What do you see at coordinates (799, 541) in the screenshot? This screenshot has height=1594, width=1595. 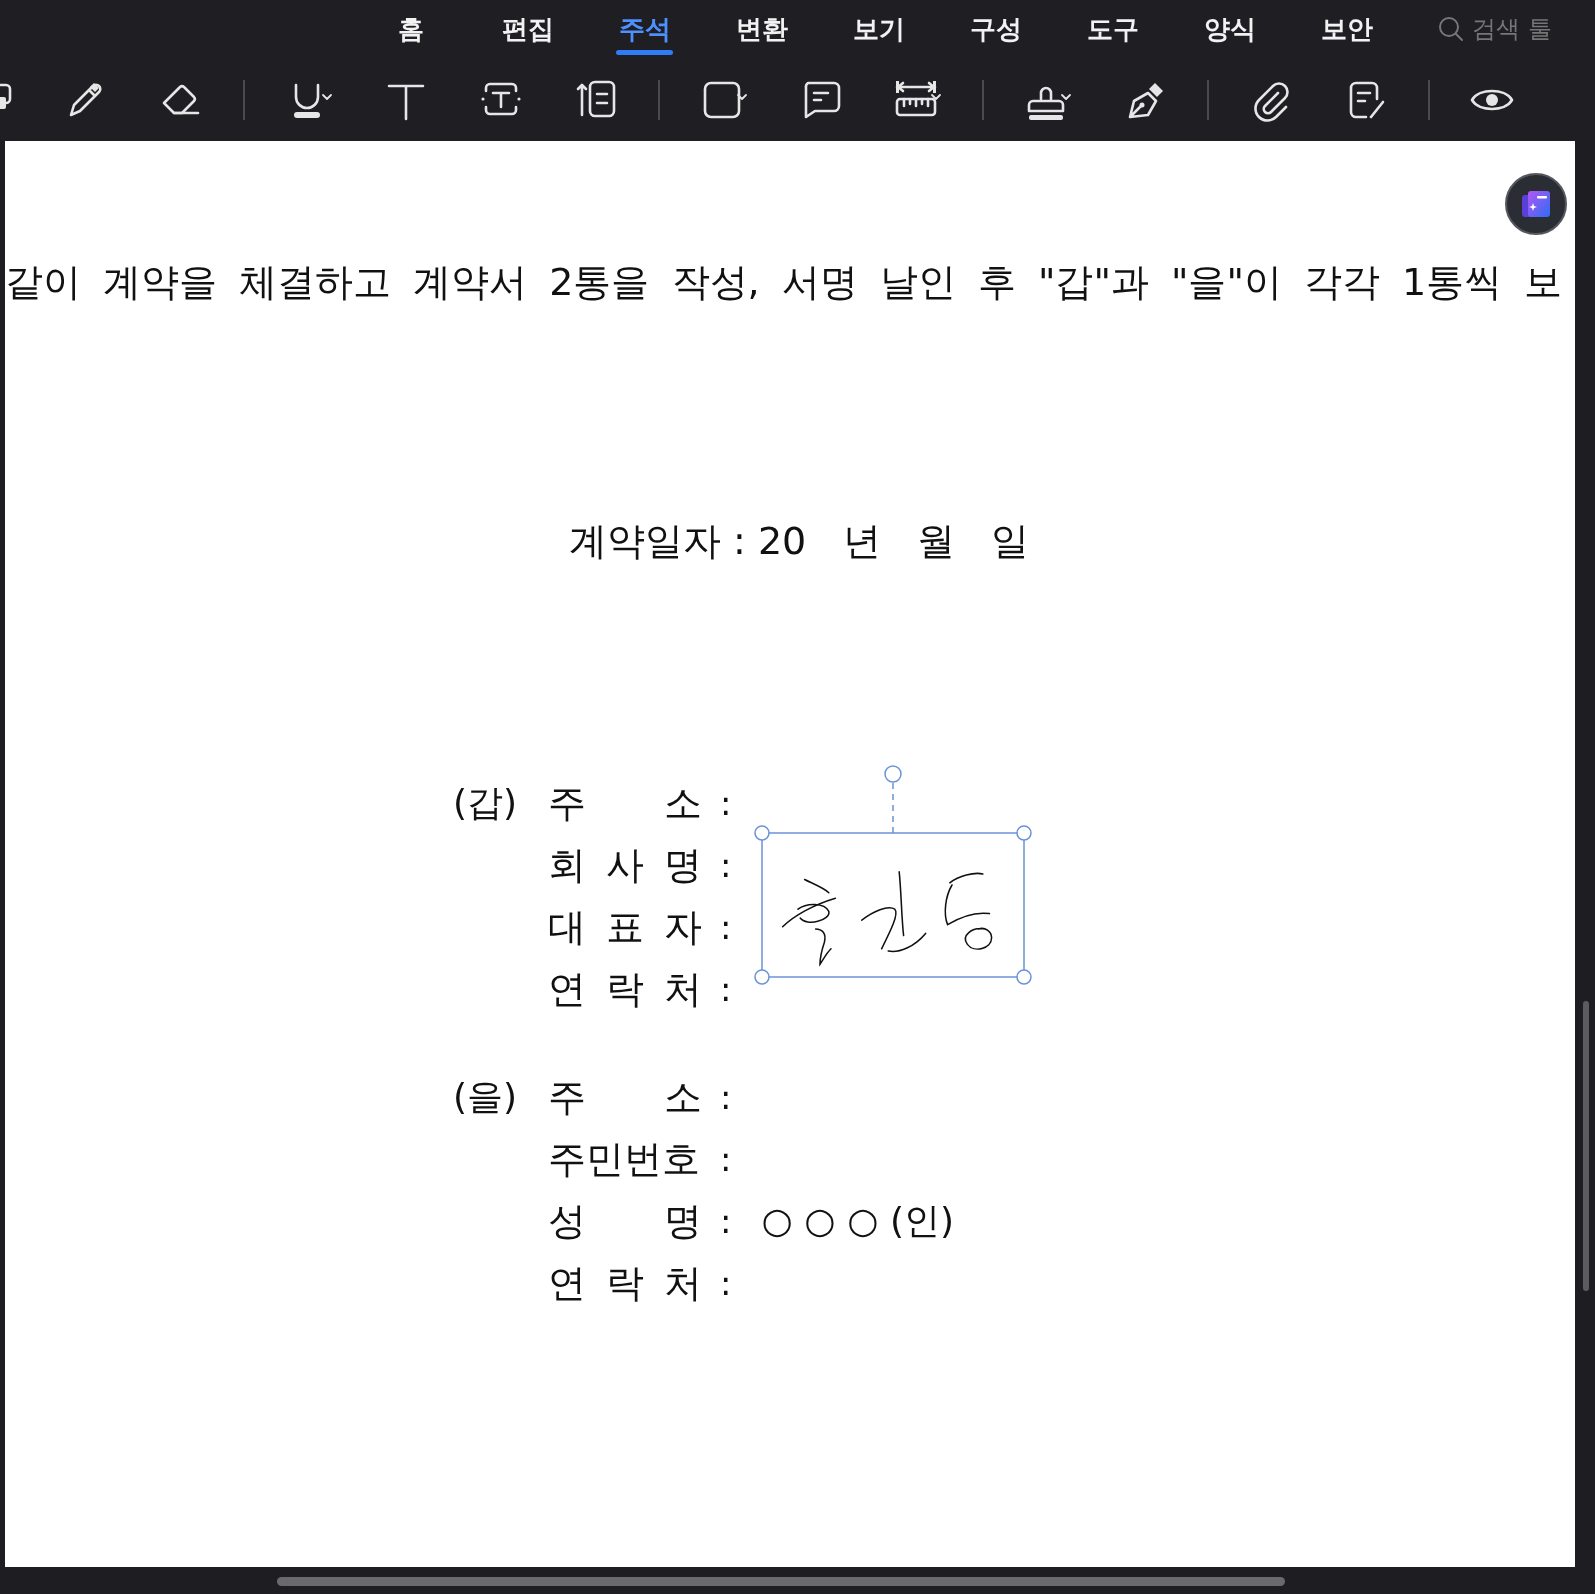 I see `date-line: 계약일자 : 20 년 월 일` at bounding box center [799, 541].